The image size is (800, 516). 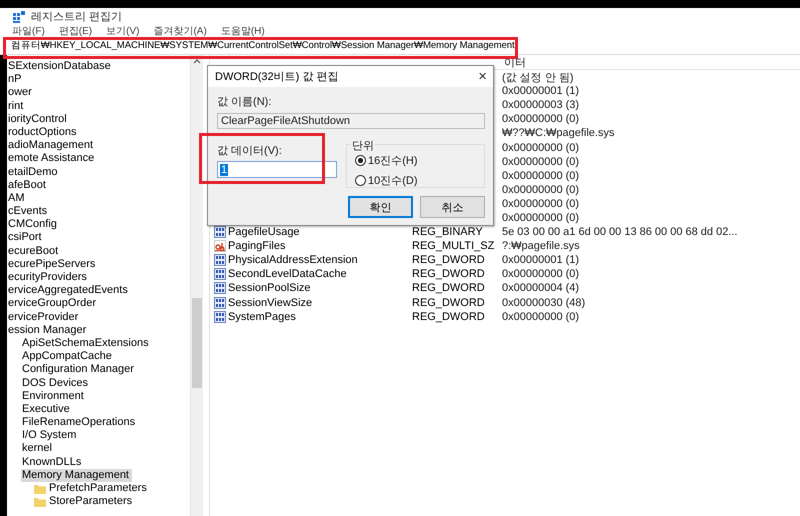 I want to click on menu-item: 편집(E), so click(x=75, y=31).